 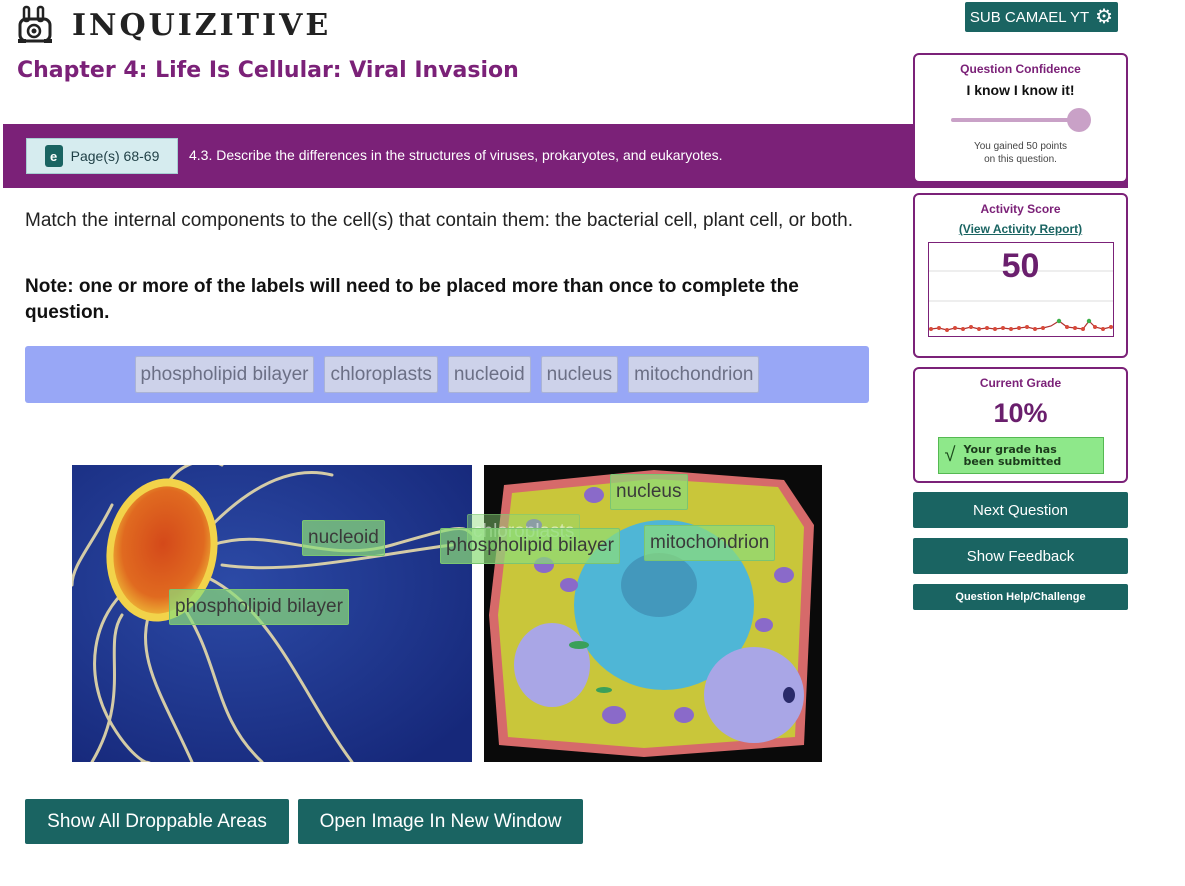 What do you see at coordinates (530, 546) in the screenshot?
I see `placed-label-phospholipid-bilayer-plant: phospholipid bilayer` at bounding box center [530, 546].